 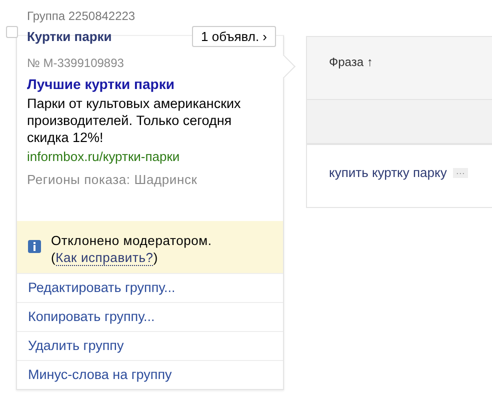 What do you see at coordinates (134, 120) in the screenshot?
I see `ad-text: Парки от культовых американских производителей. Только сегодня скидка 12%!` at bounding box center [134, 120].